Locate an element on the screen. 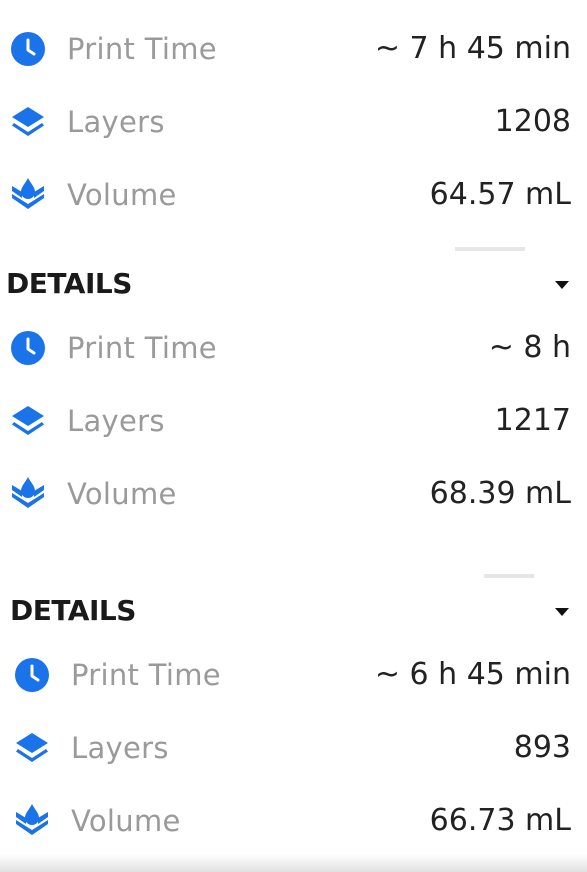  print-time-value: ~ 6 h 45 min is located at coordinates (472, 674).